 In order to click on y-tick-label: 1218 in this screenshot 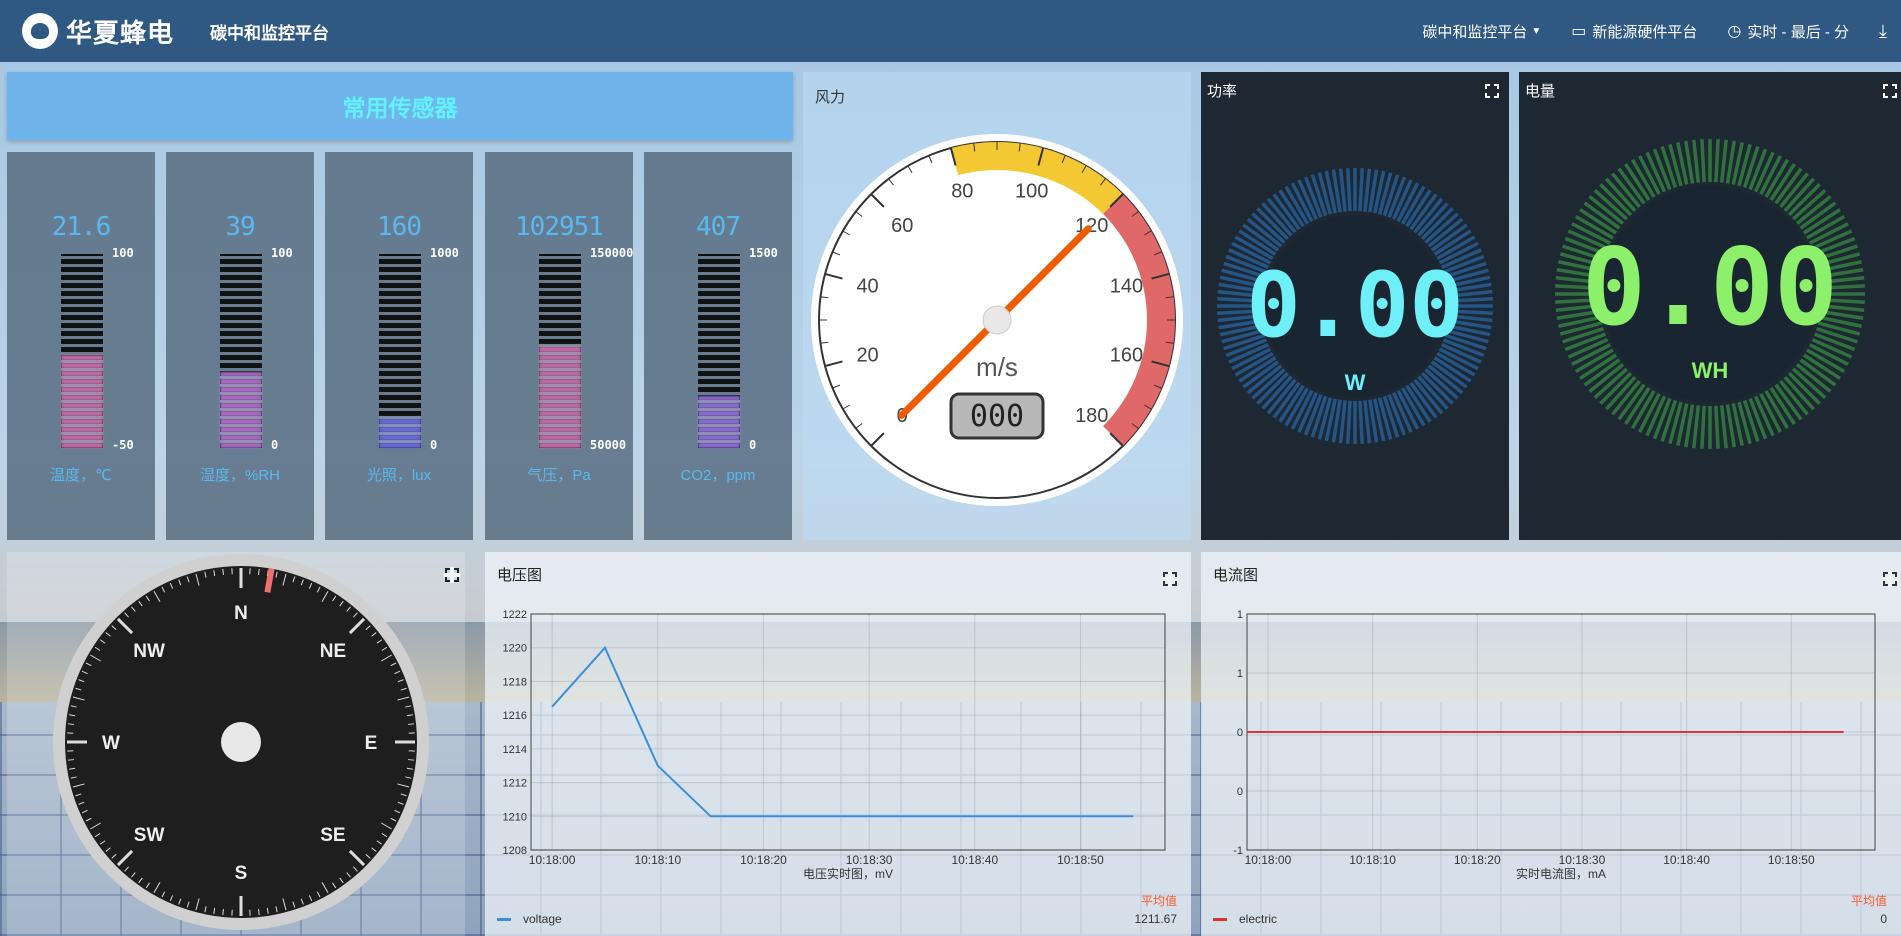, I will do `click(515, 682)`.